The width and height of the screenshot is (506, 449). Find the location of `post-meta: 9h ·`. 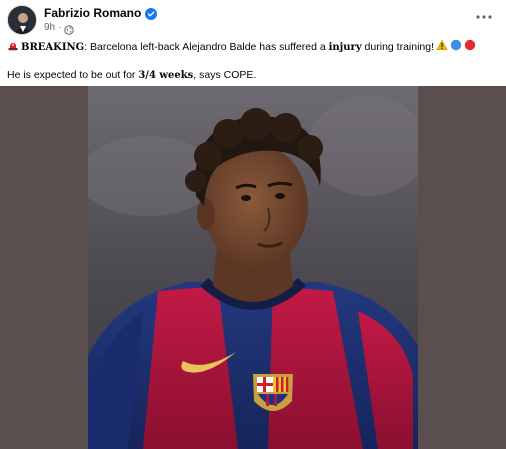

post-meta: 9h · is located at coordinates (59, 28).